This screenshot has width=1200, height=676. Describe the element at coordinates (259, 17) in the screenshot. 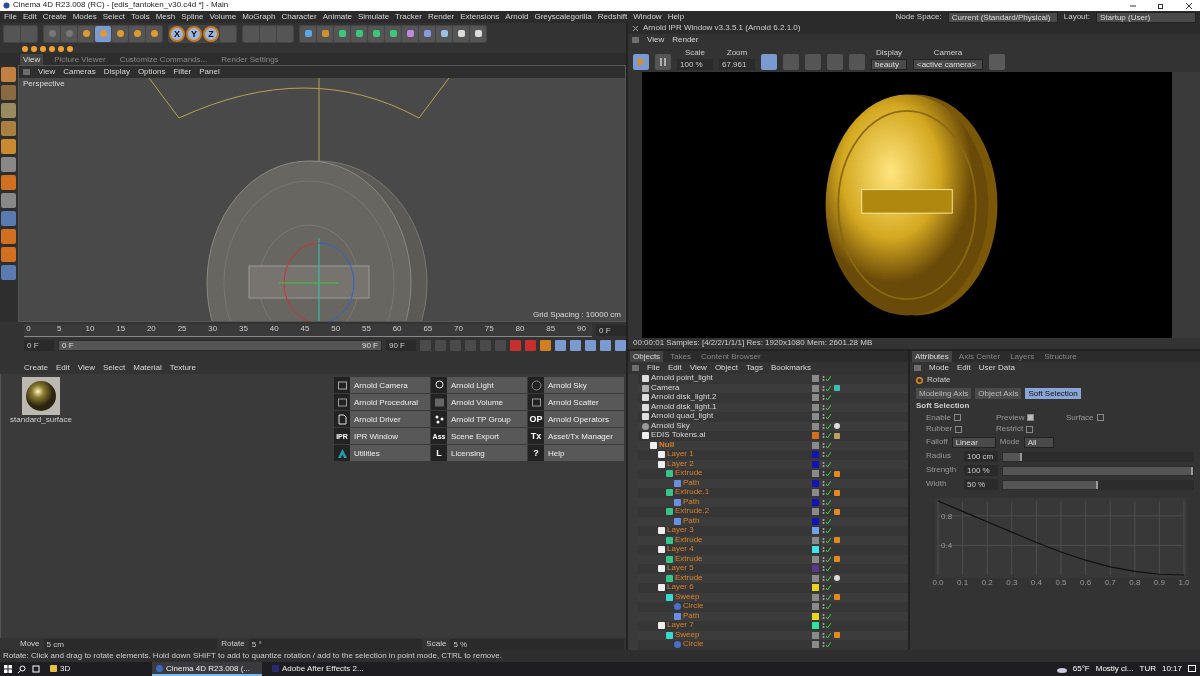

I see `menu-item: MoGraph` at that location.